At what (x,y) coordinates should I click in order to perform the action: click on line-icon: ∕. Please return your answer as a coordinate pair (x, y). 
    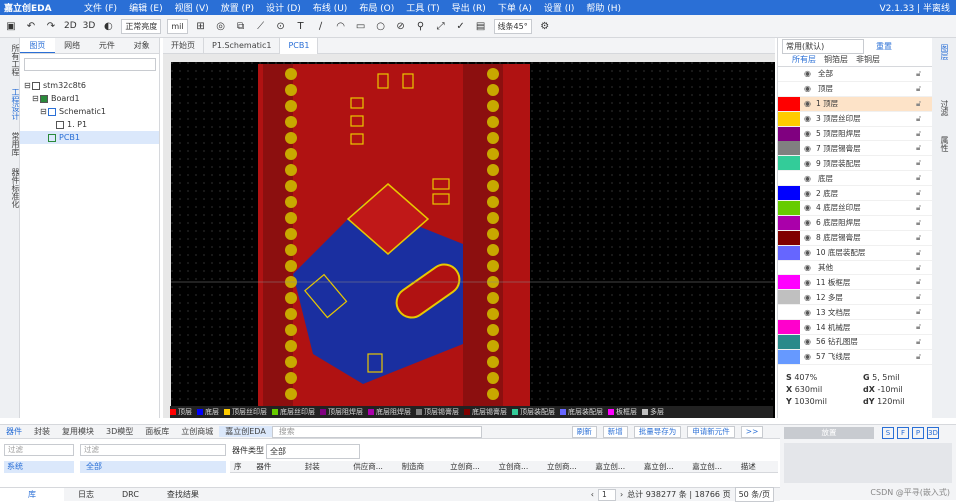
    Looking at the image, I should click on (321, 26).